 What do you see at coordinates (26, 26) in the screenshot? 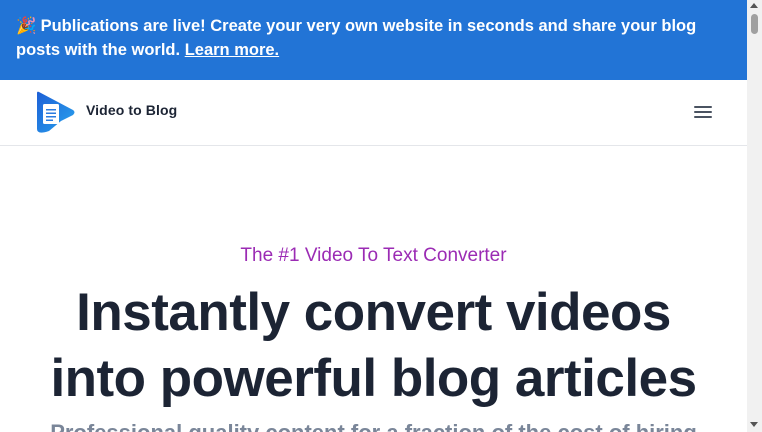
I see `party-popper-icon: 🎉` at bounding box center [26, 26].